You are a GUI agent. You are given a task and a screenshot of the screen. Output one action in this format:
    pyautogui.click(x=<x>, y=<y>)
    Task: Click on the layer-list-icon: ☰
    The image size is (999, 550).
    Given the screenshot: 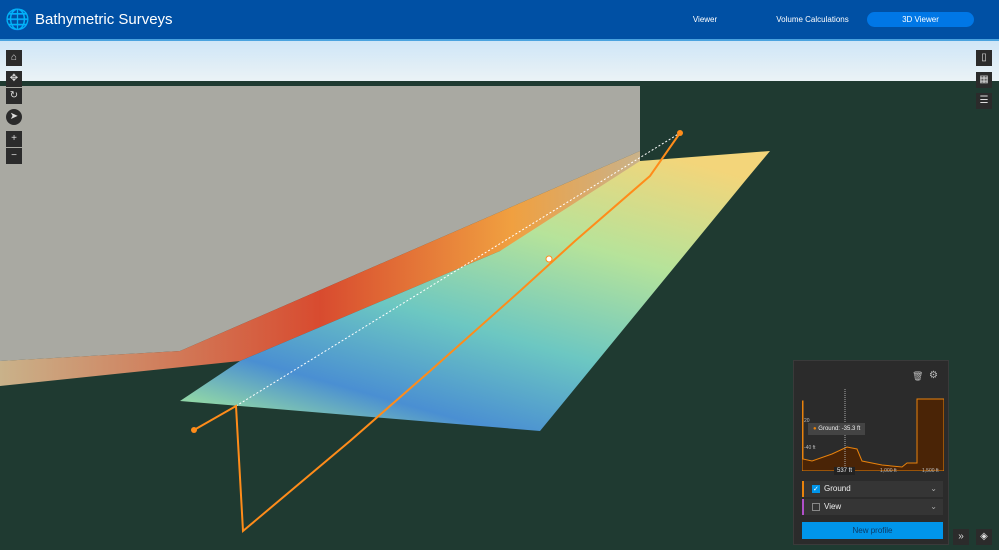 What is the action you would take?
    pyautogui.click(x=984, y=101)
    